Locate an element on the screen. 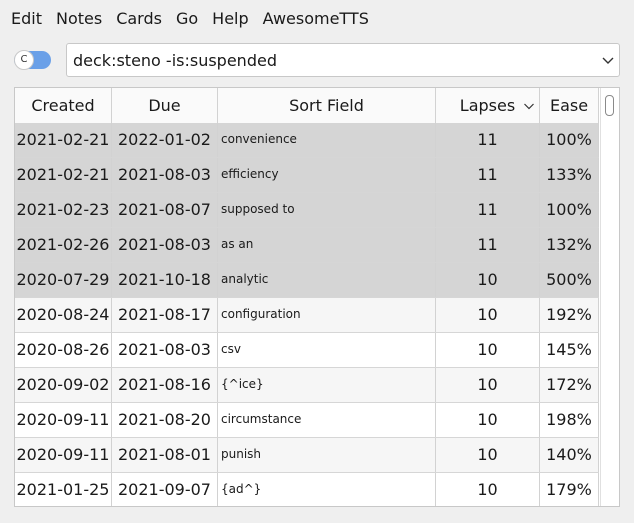  cell-sort-field: supposed to is located at coordinates (327, 210).